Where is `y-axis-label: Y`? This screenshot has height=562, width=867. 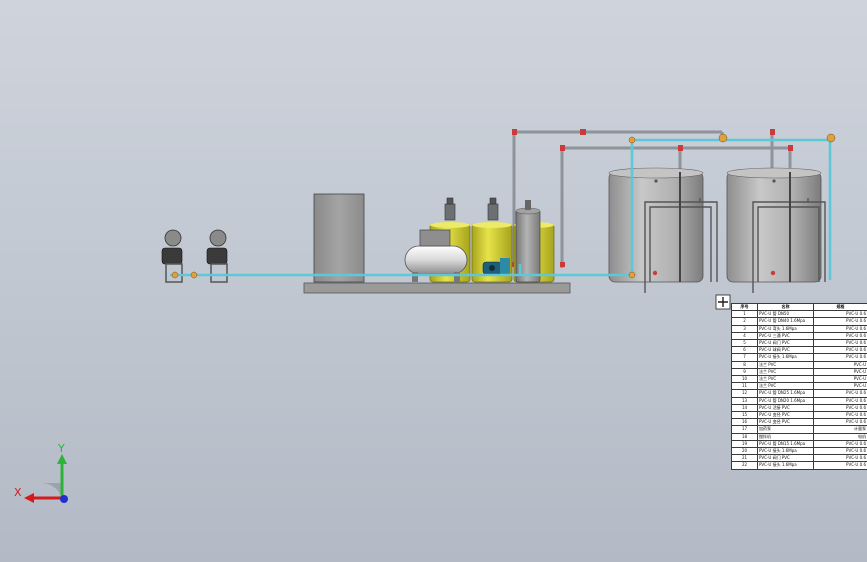
y-axis-label: Y is located at coordinates (61, 448).